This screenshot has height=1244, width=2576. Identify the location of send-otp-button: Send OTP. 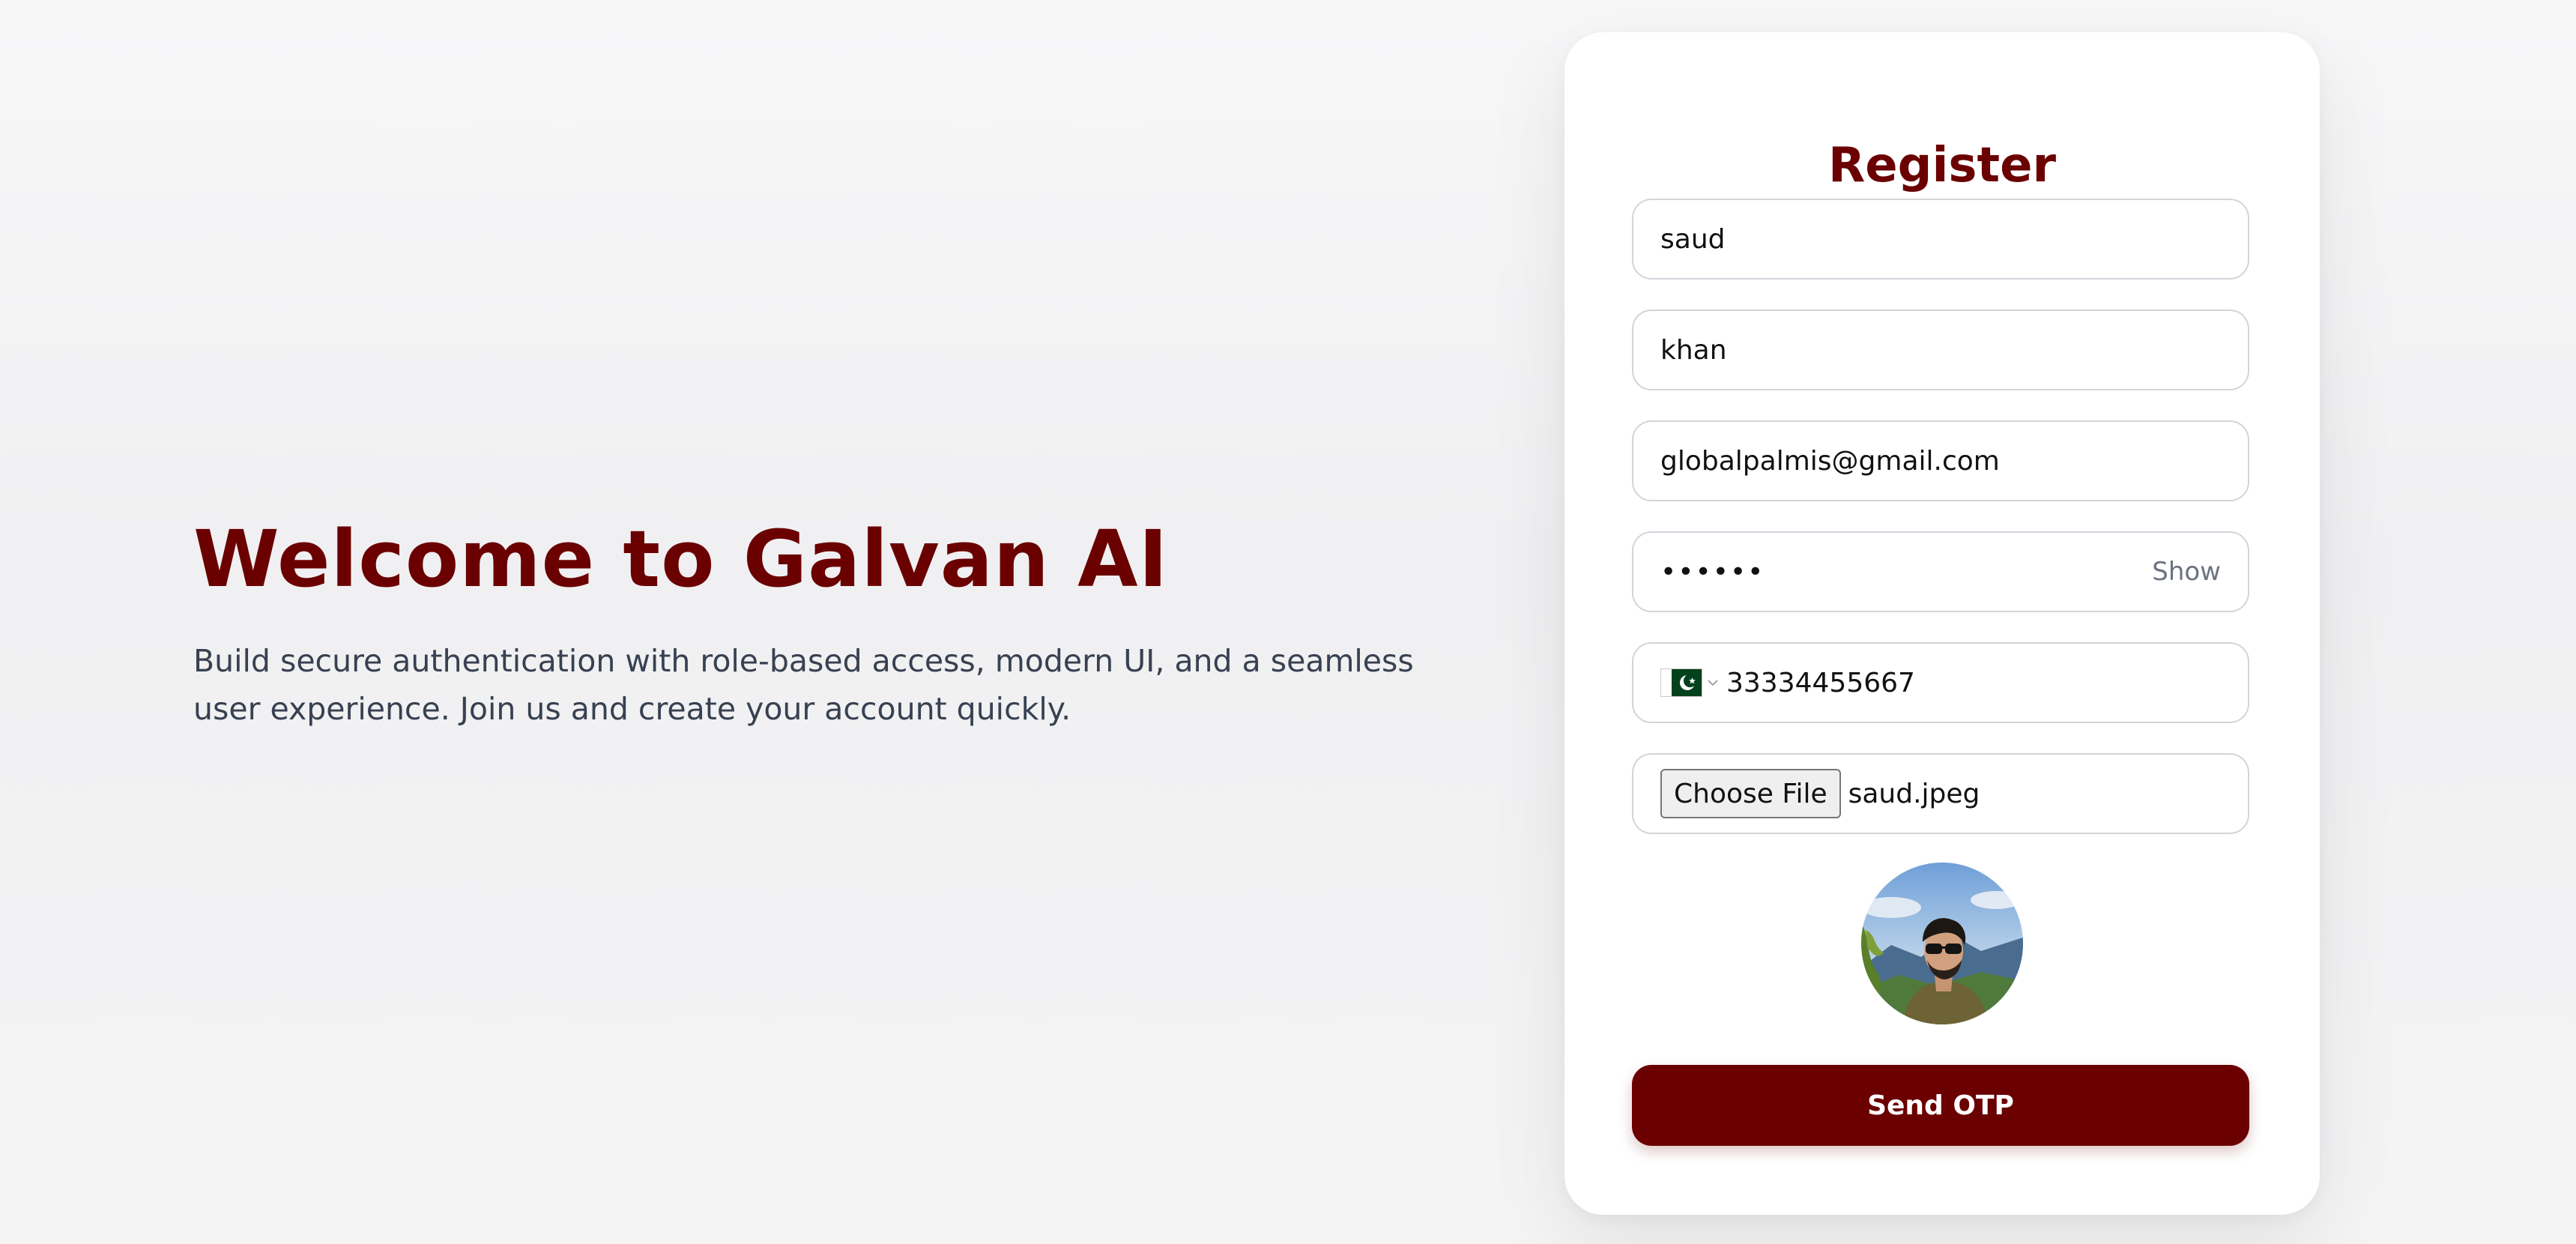
(1940, 1105).